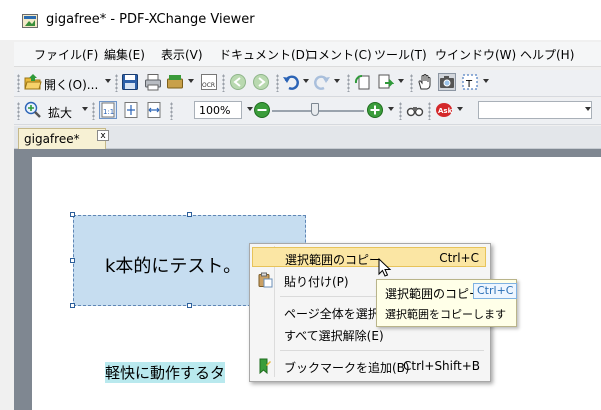  I want to click on svg-text: Ask, so click(445, 111).